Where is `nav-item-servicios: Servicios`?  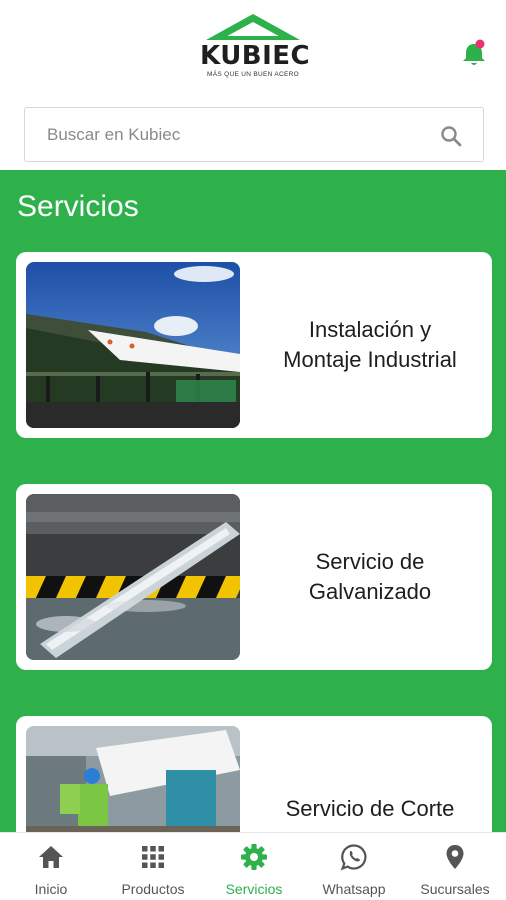
nav-item-servicios: Servicios is located at coordinates (254, 866).